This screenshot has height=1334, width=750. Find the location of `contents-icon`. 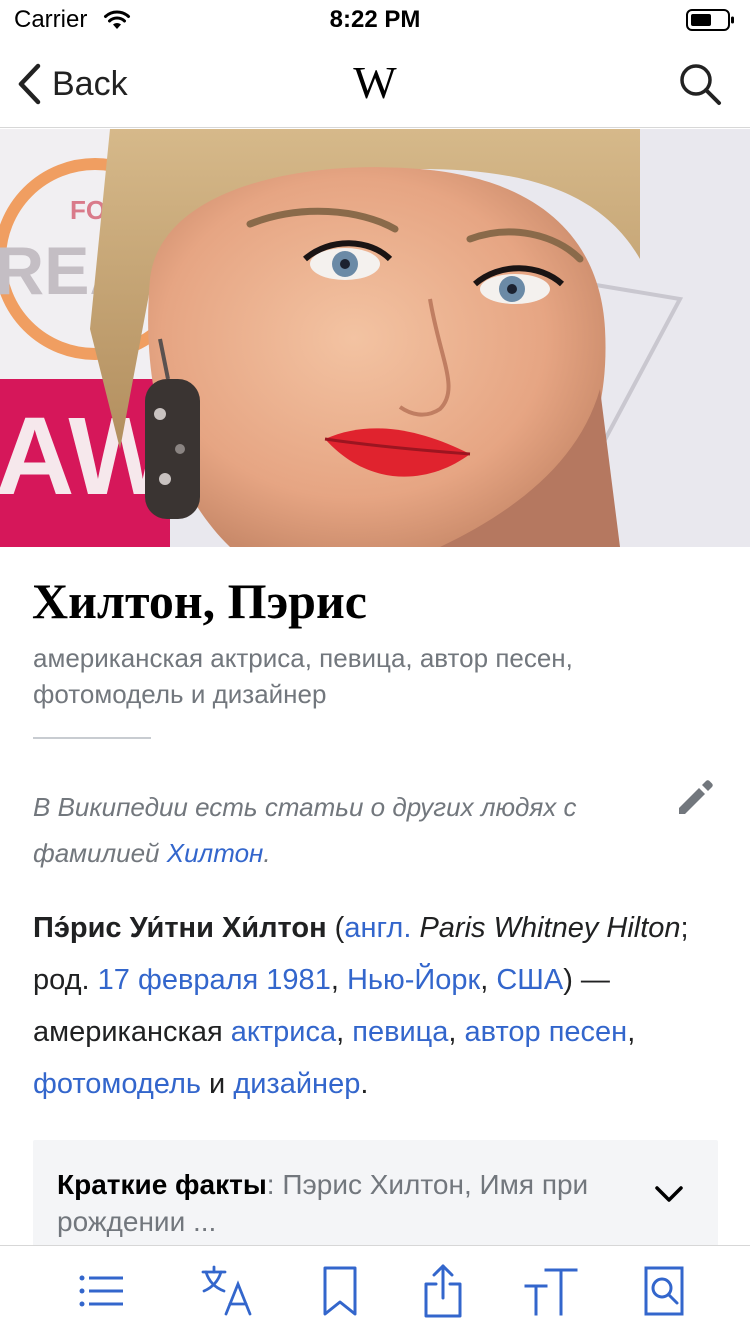

contents-icon is located at coordinates (101, 1291).